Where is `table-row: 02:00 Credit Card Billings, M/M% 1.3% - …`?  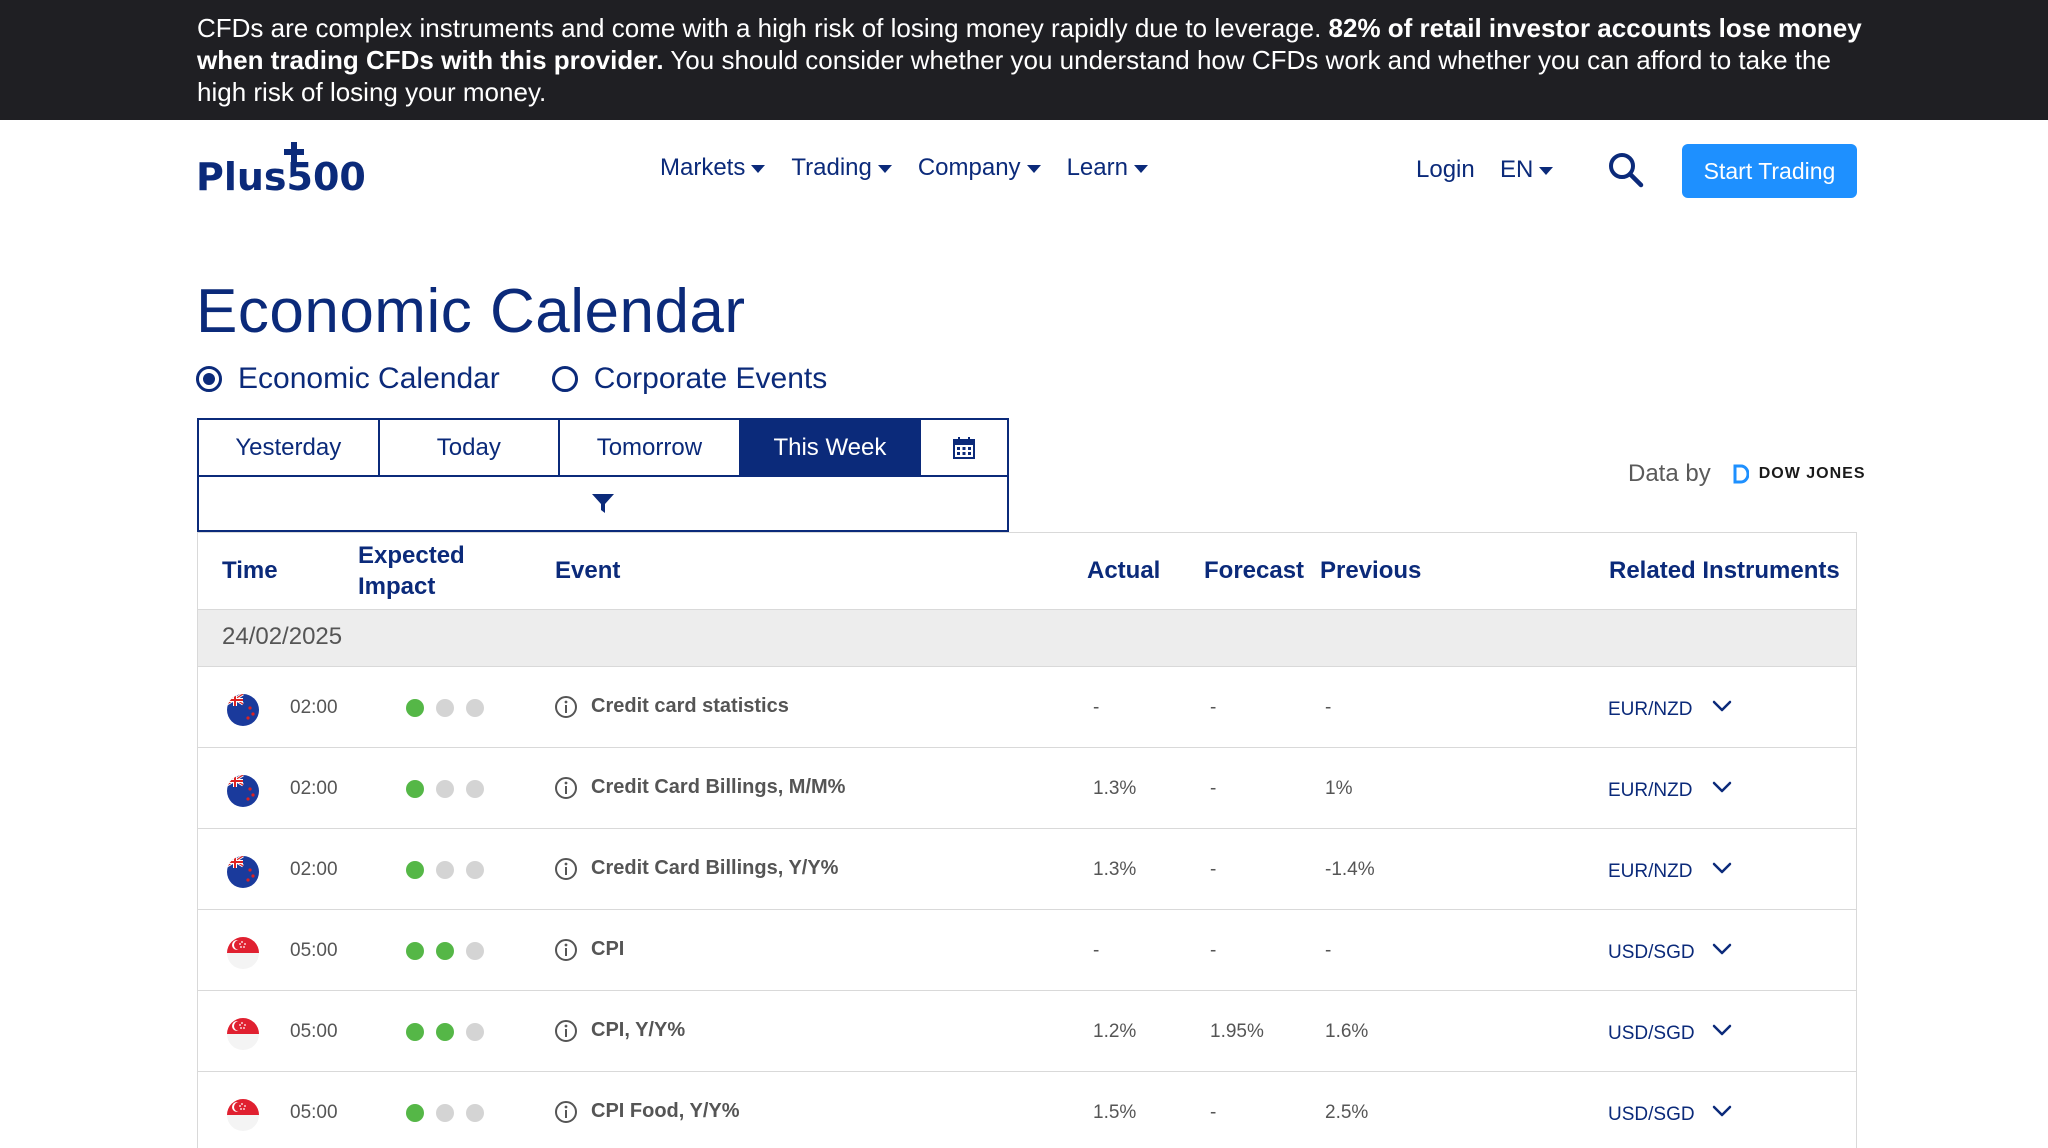
table-row: 02:00 Credit Card Billings, M/M% 1.3% - … is located at coordinates (1027, 788).